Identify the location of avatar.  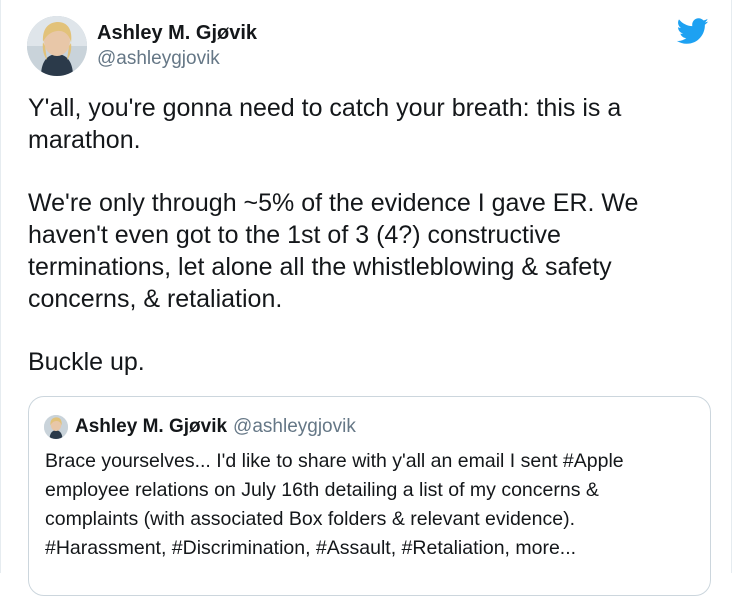
(57, 46).